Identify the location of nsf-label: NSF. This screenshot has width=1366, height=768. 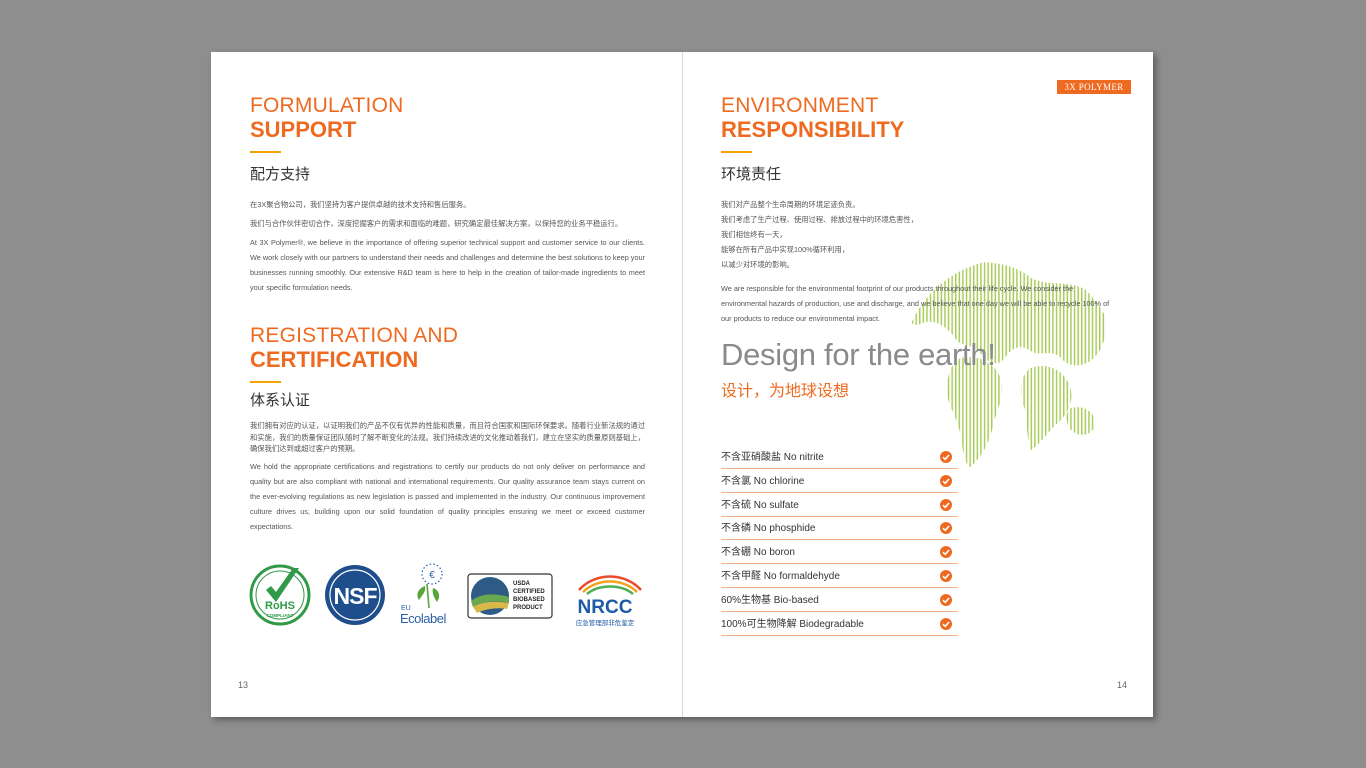
(356, 596).